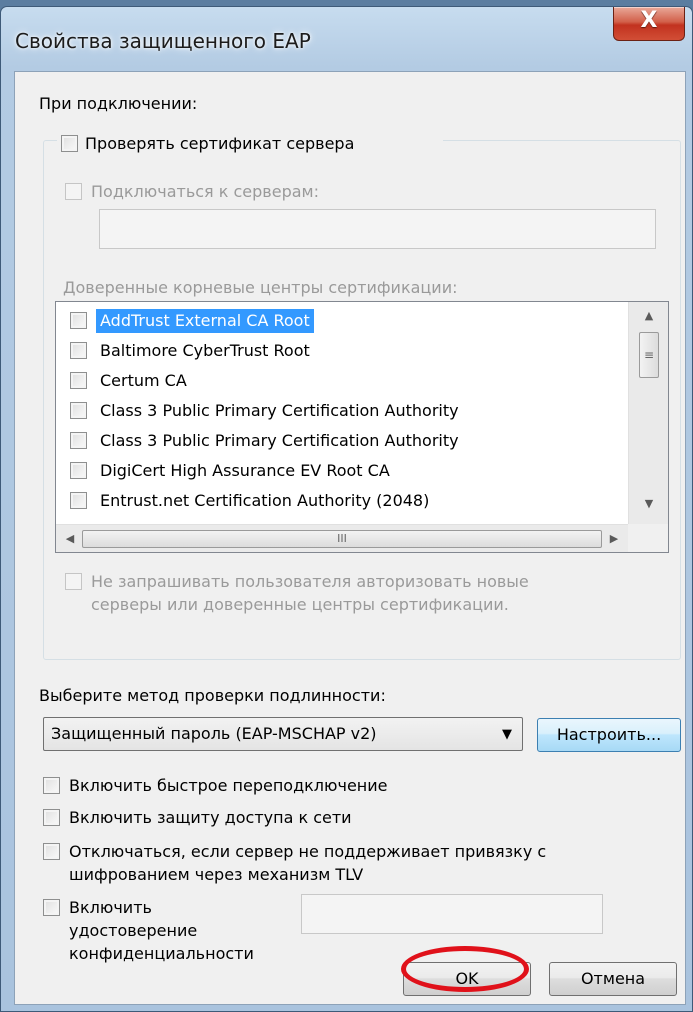  I want to click on auth-method-value: Защищенный пароль (EAP-MSCHAP v2), so click(214, 733).